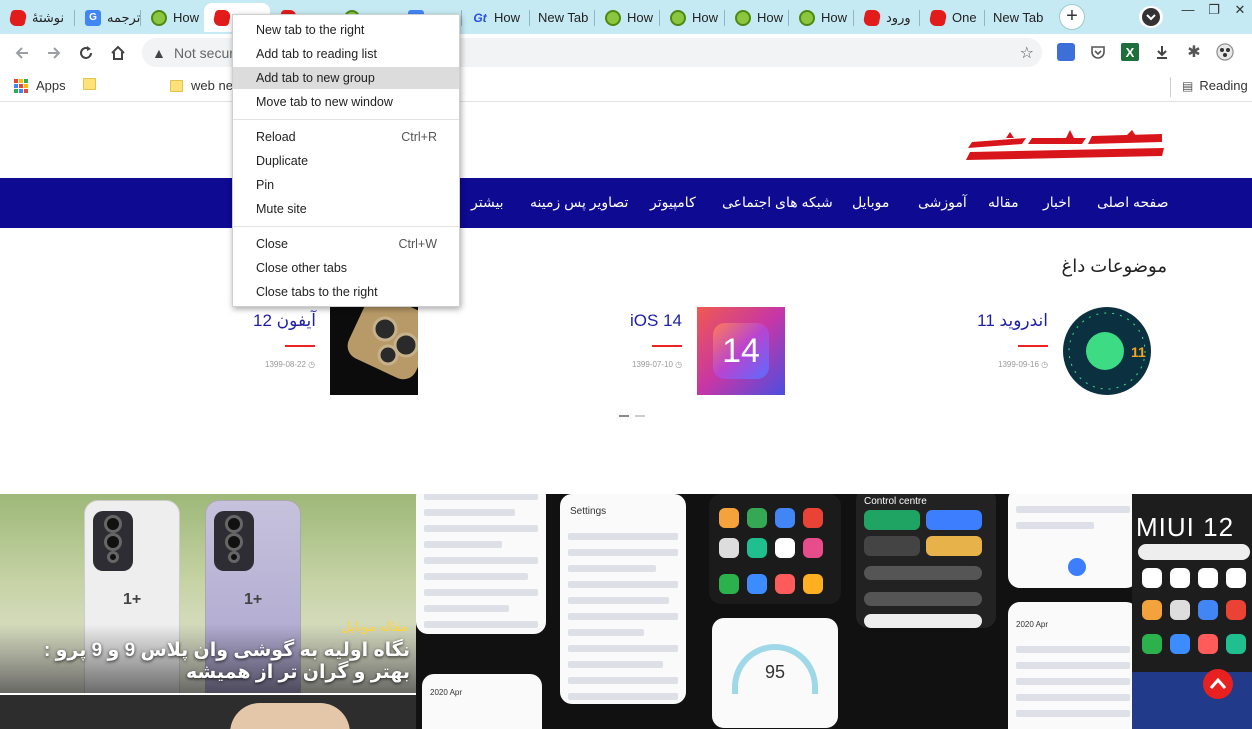 The width and height of the screenshot is (1252, 729). Describe the element at coordinates (1239, 11) in the screenshot. I see `close-window-button: ✕` at that location.